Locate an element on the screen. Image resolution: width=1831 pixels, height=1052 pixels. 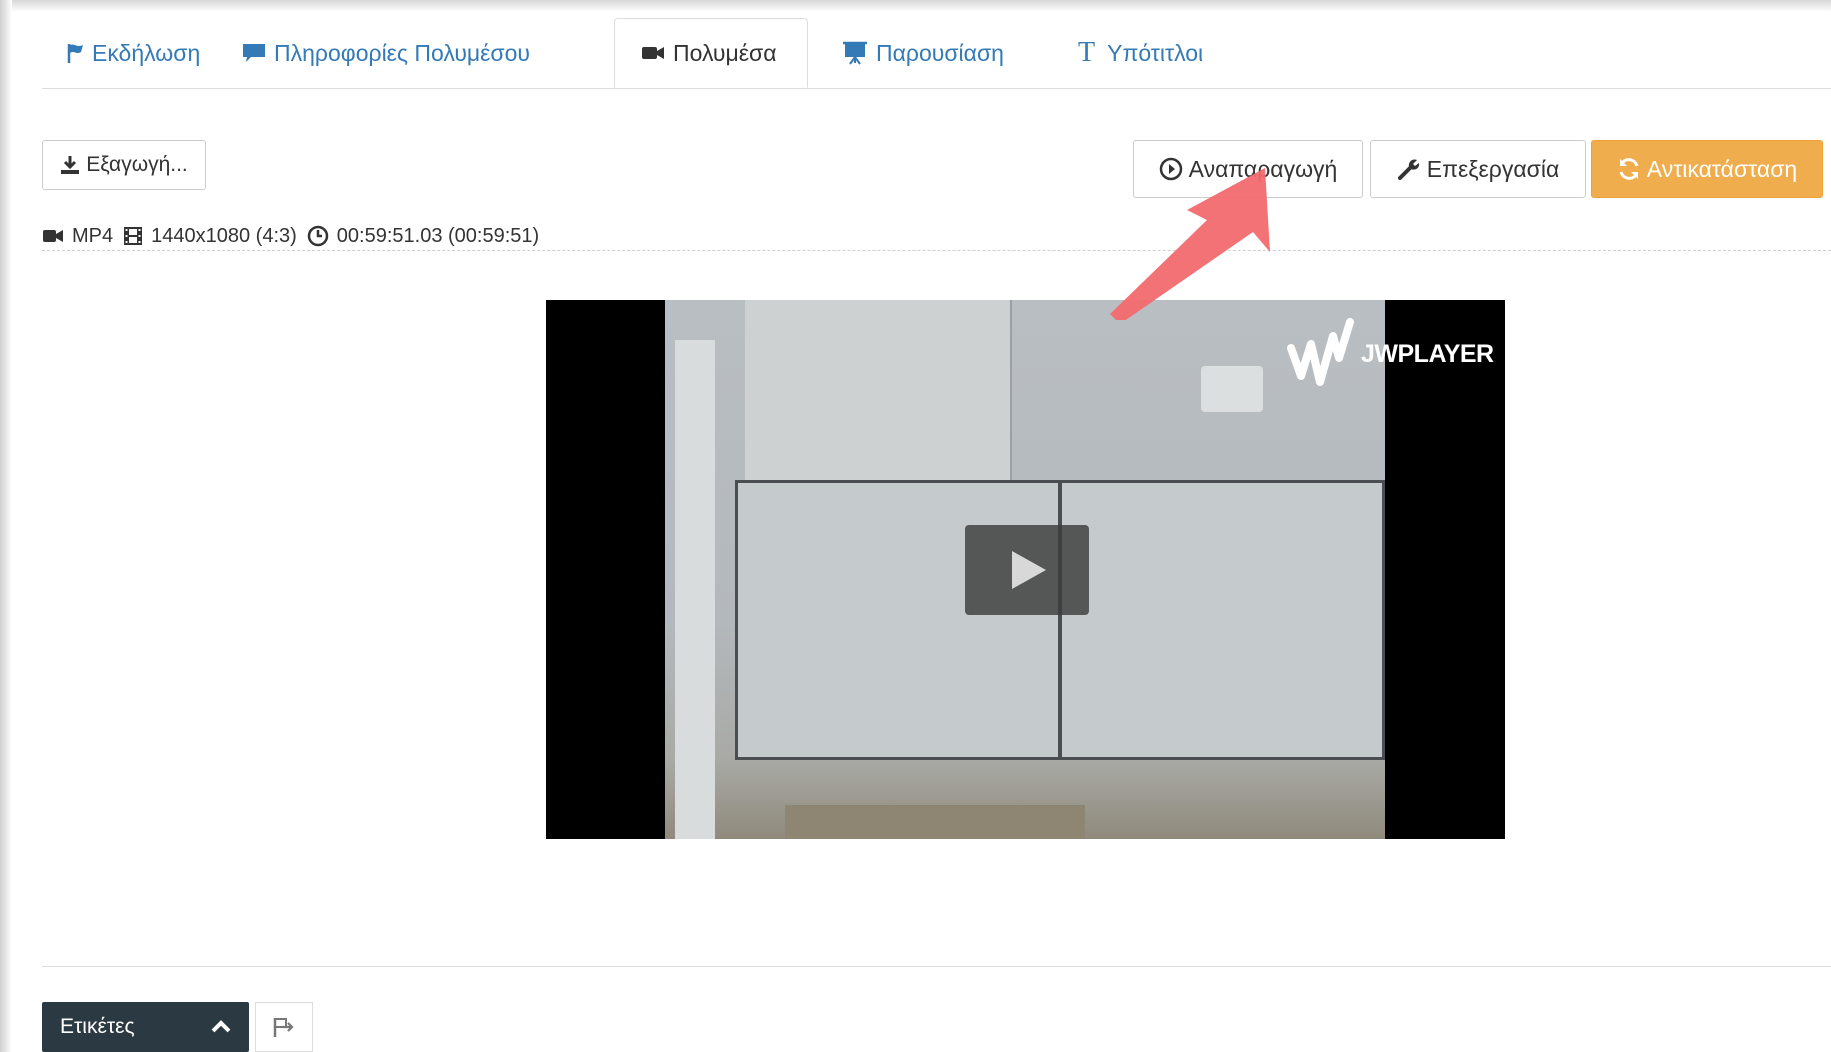
media-resolution: 1440x1080 (4:3) is located at coordinates (224, 235).